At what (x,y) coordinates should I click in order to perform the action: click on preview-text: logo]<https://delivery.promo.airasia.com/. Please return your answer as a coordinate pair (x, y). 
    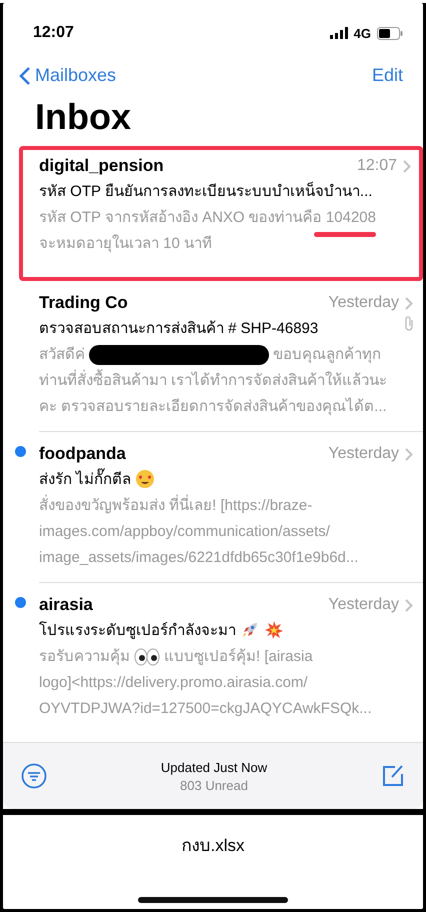
    Looking at the image, I should click on (173, 683).